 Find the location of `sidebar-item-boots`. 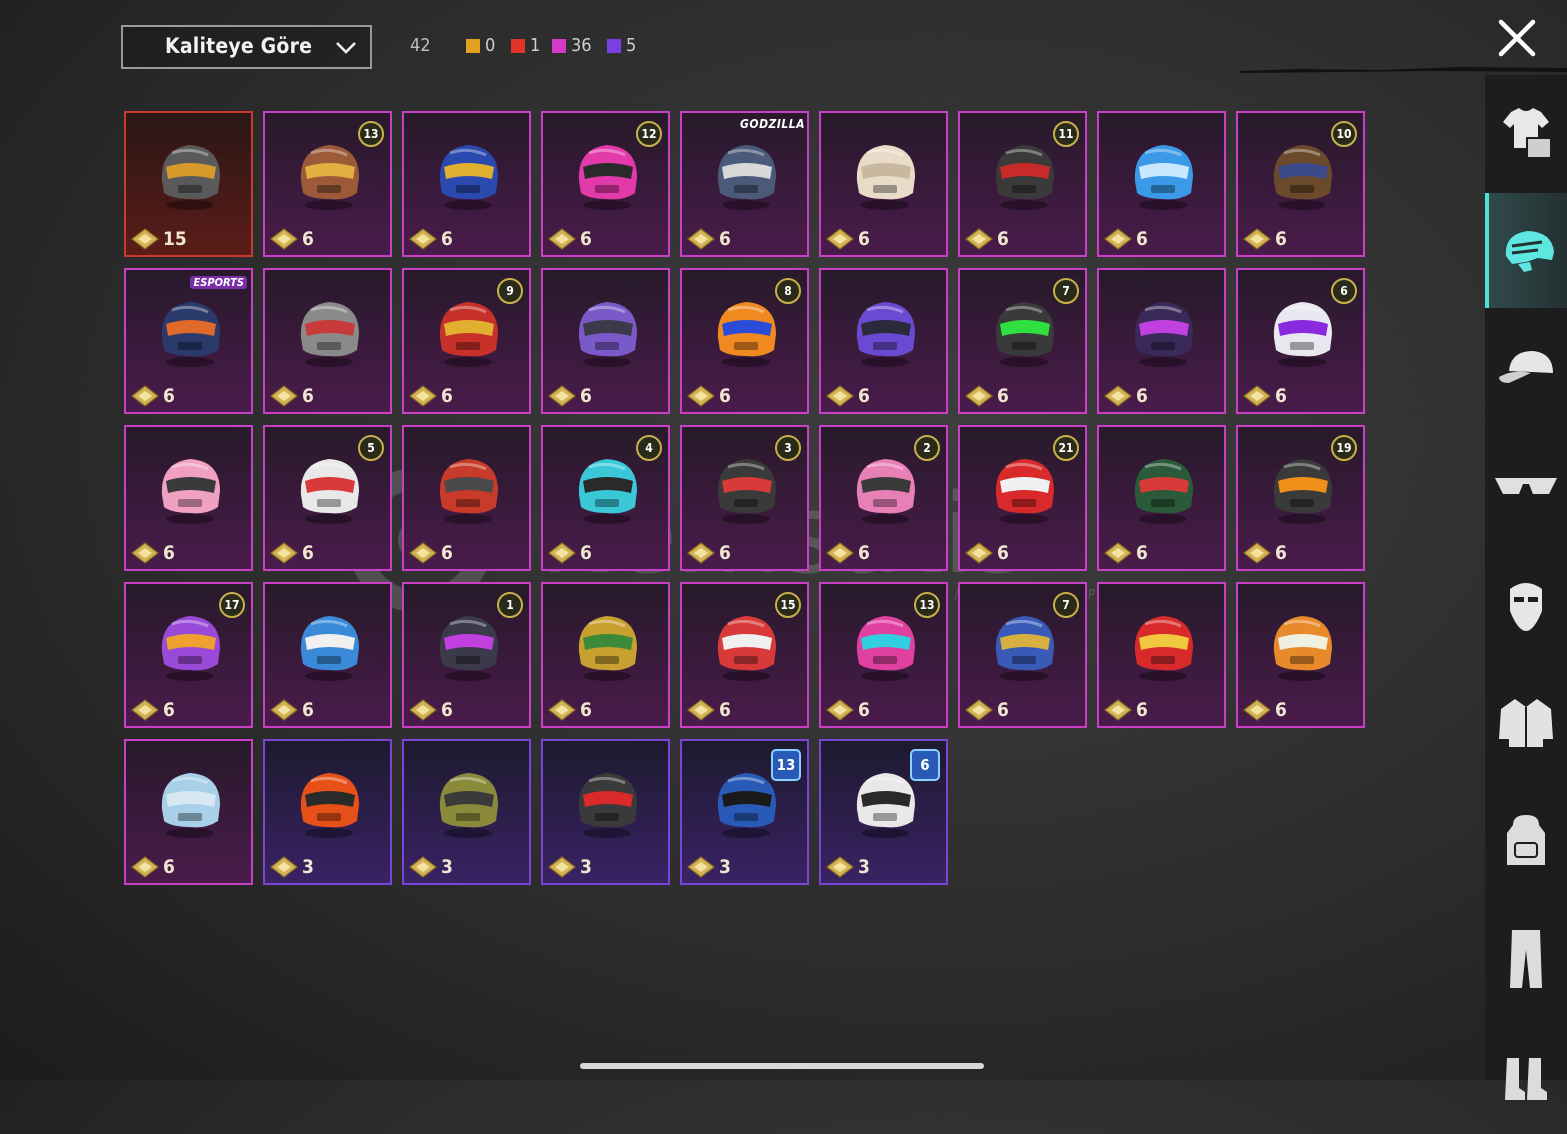

sidebar-item-boots is located at coordinates (1526, 1076).